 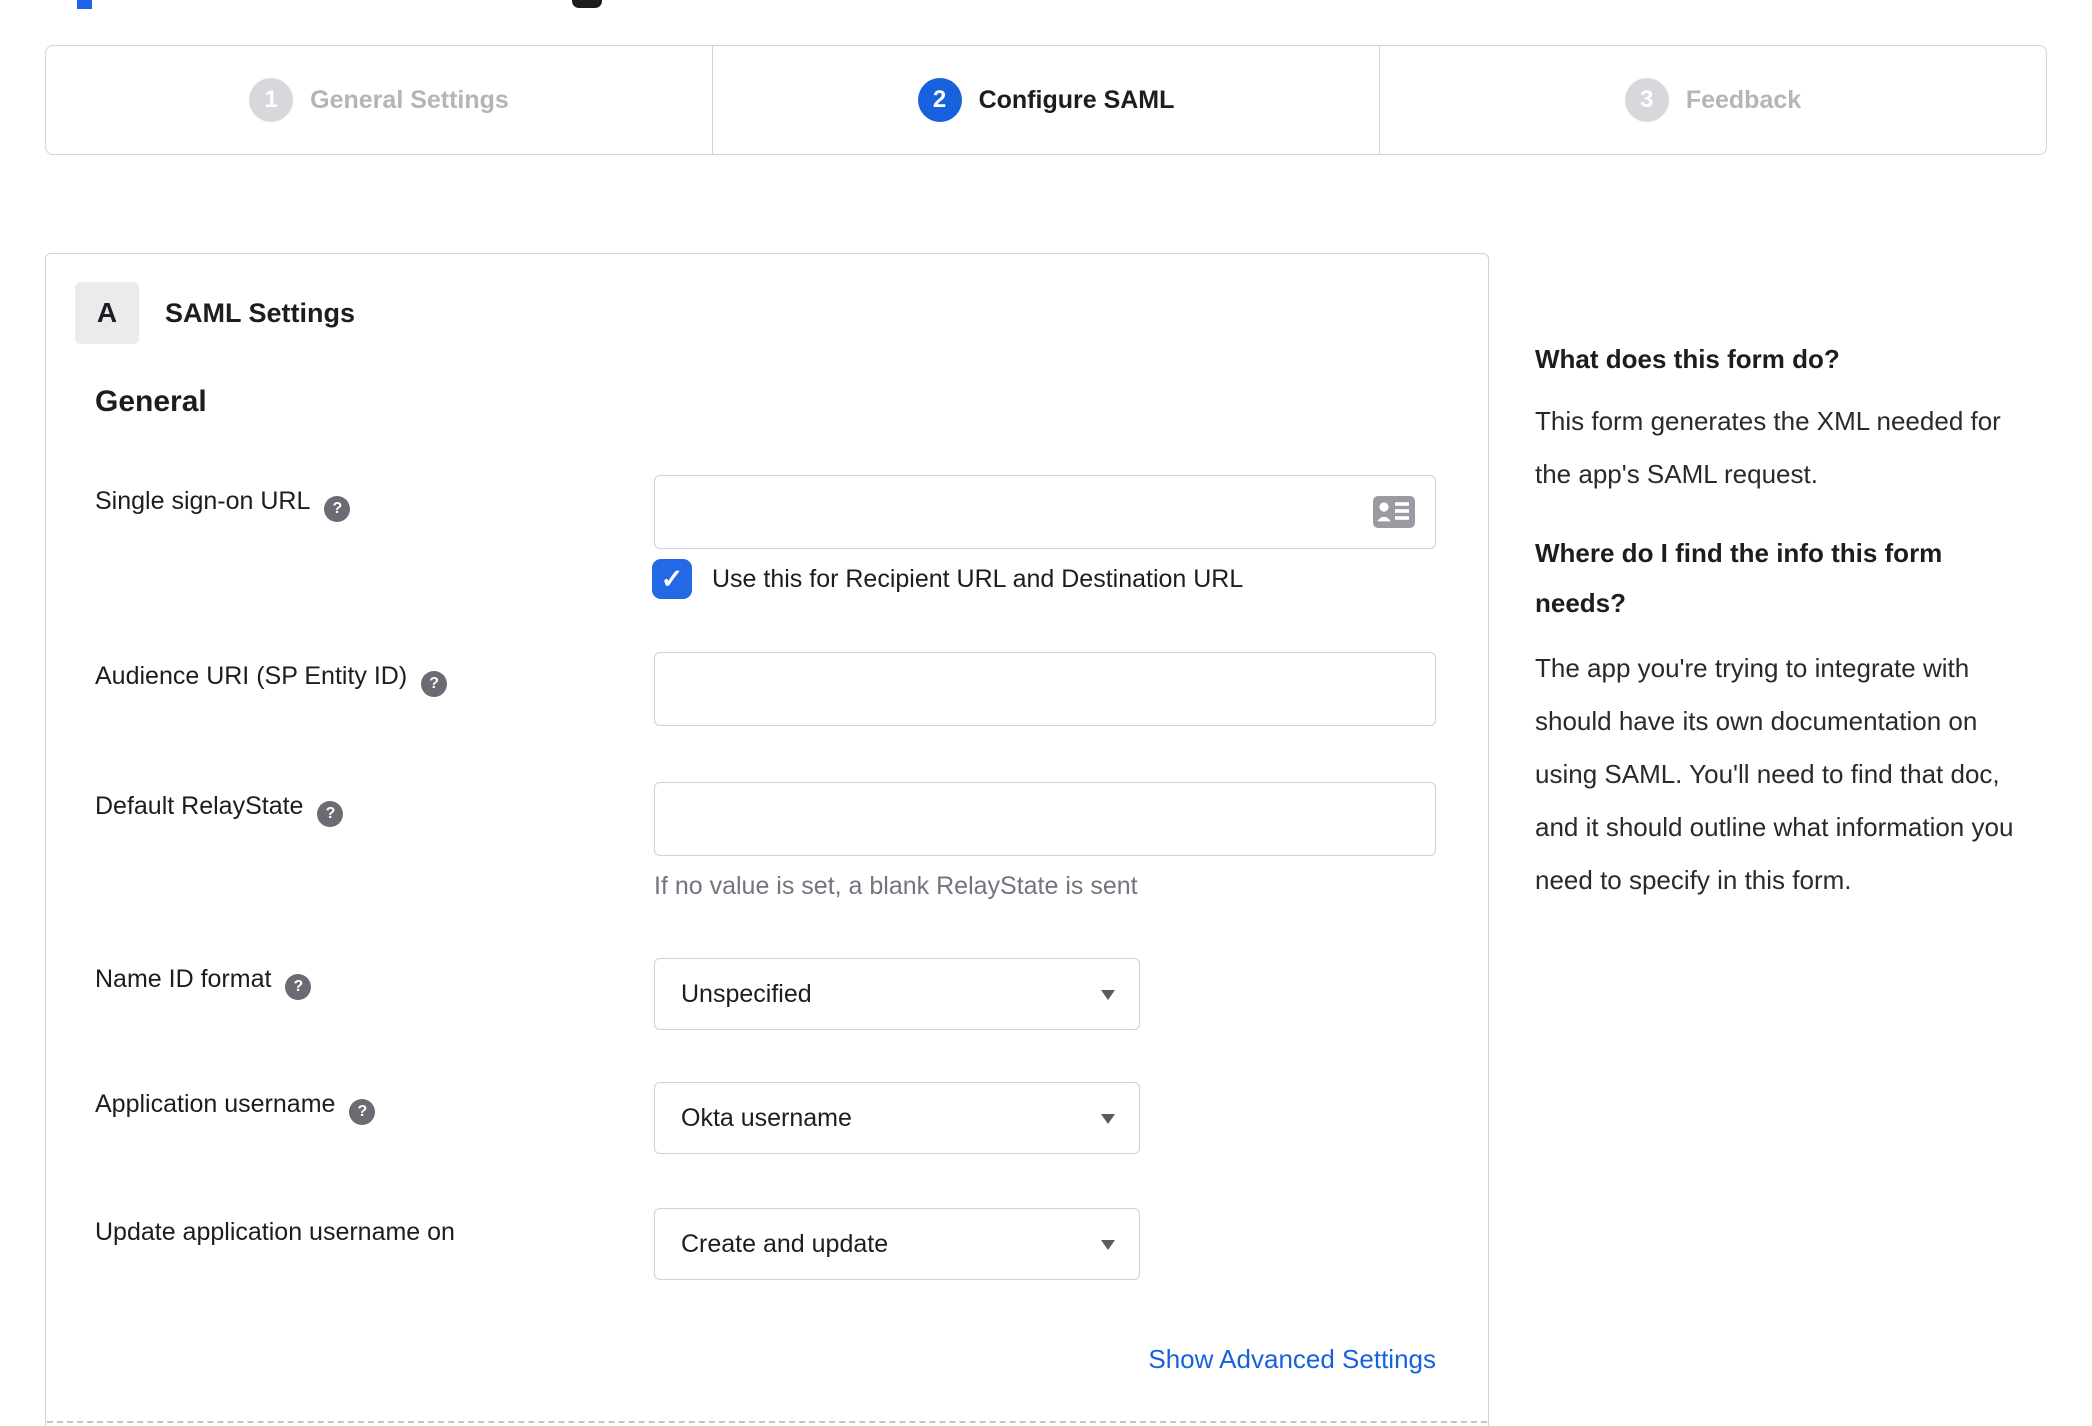 What do you see at coordinates (1045, 512) in the screenshot?
I see `sso-url-input` at bounding box center [1045, 512].